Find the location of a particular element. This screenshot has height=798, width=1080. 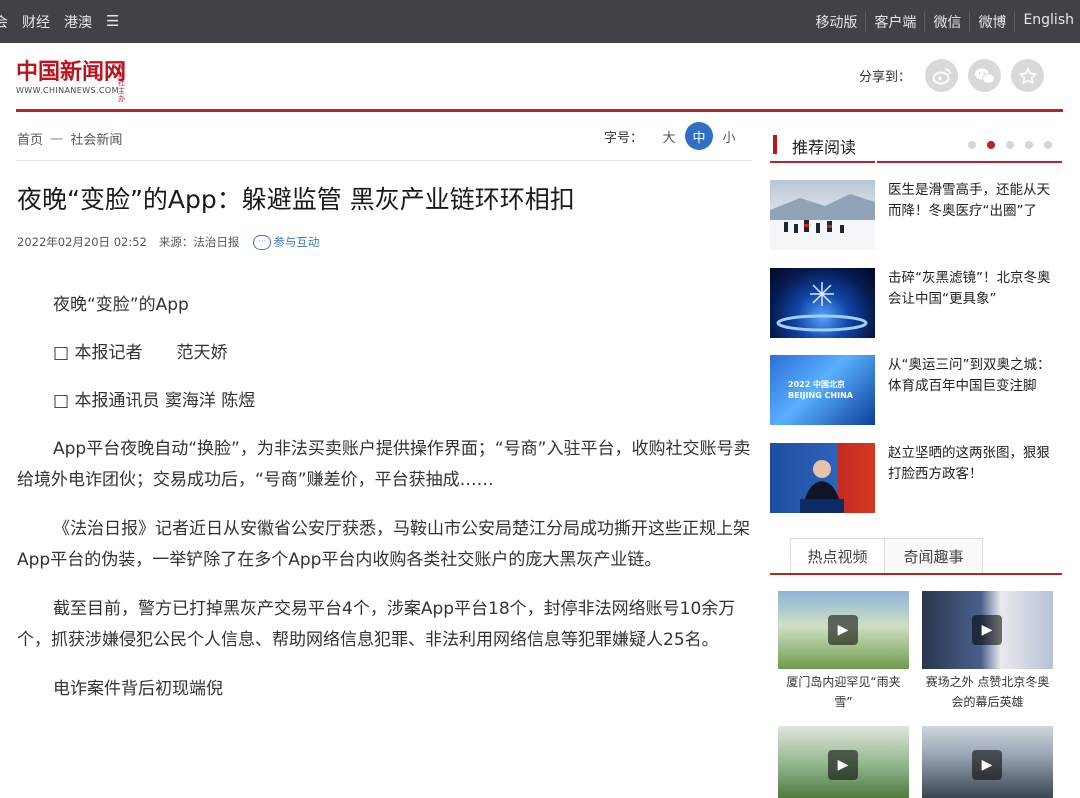

tab-hot-videos: 热点视频 is located at coordinates (837, 555).